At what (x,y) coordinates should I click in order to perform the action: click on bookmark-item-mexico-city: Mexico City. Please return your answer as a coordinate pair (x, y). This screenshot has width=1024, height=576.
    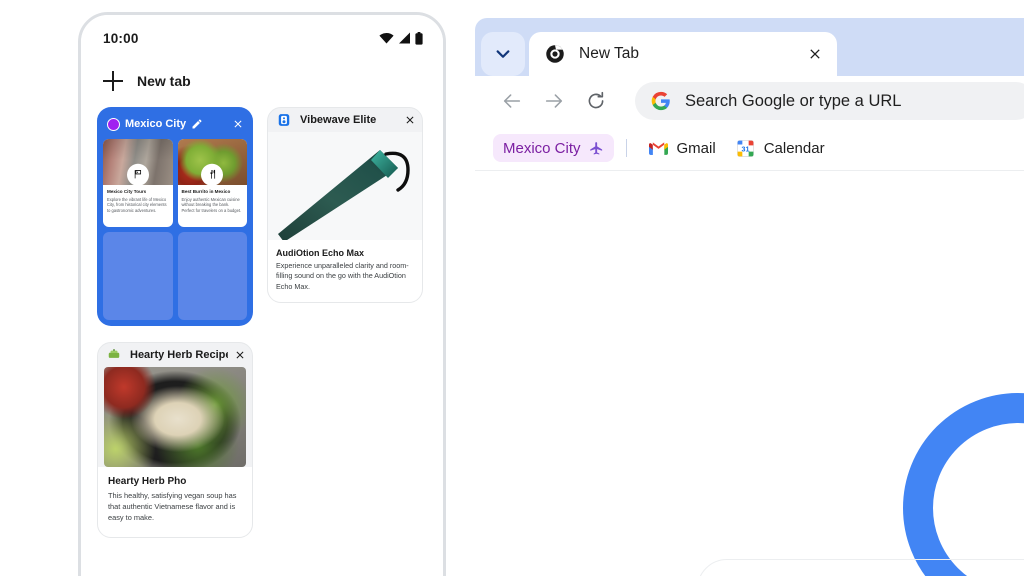
    Looking at the image, I should click on (553, 148).